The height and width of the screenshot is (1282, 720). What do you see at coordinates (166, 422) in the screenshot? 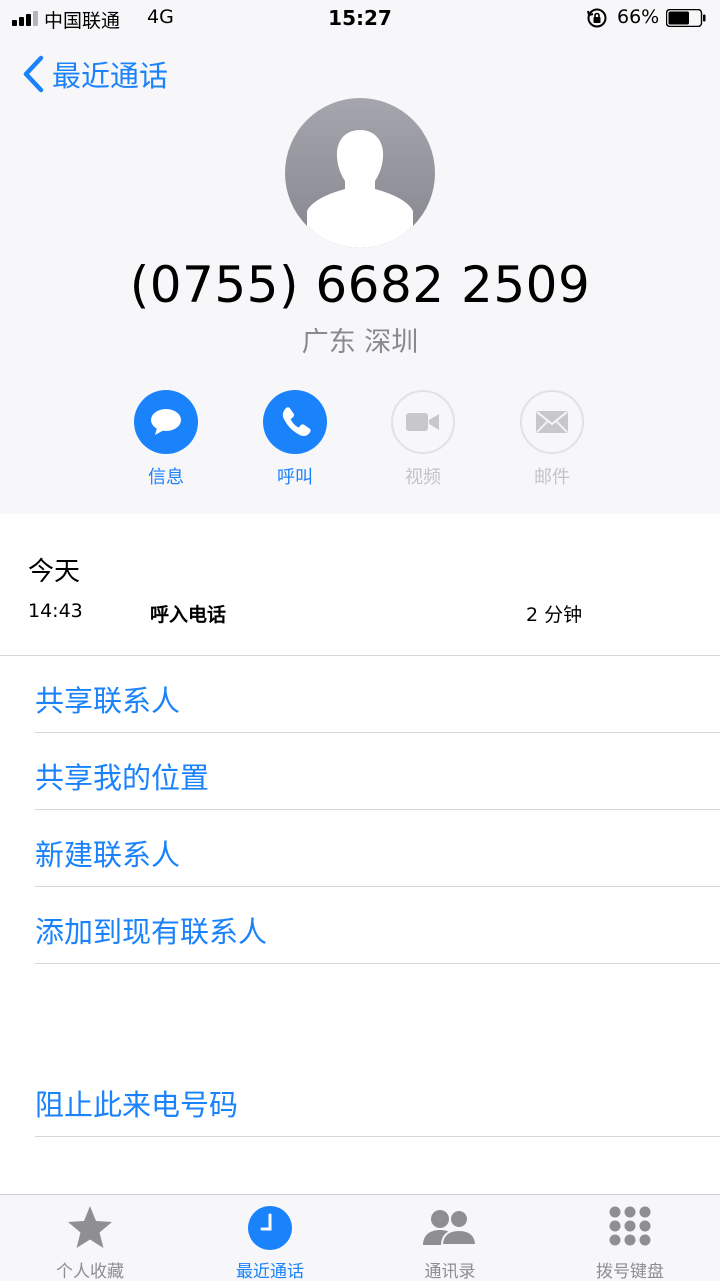
I see `message-bubble-icon` at bounding box center [166, 422].